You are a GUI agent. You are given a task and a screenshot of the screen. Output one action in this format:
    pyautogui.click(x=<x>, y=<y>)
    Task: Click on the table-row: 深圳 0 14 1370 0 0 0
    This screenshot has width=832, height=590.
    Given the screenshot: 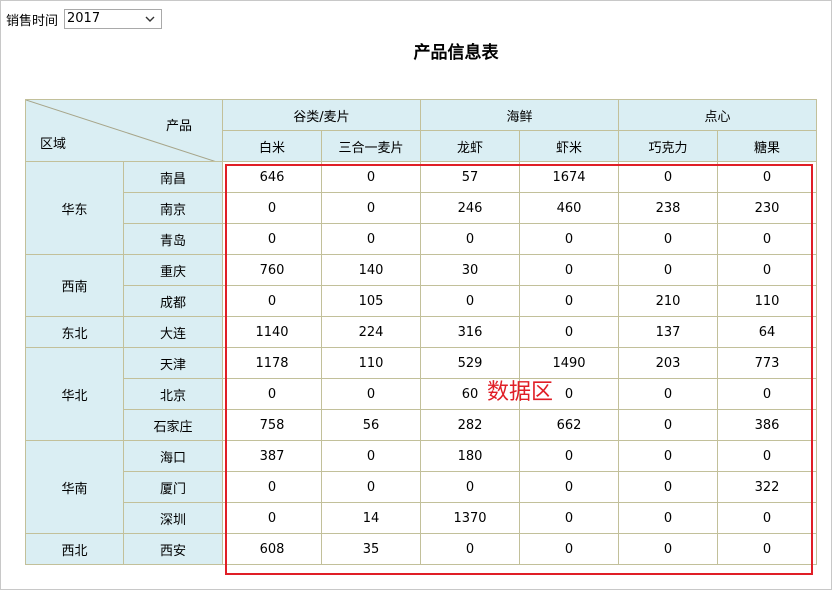 What is the action you would take?
    pyautogui.click(x=421, y=518)
    